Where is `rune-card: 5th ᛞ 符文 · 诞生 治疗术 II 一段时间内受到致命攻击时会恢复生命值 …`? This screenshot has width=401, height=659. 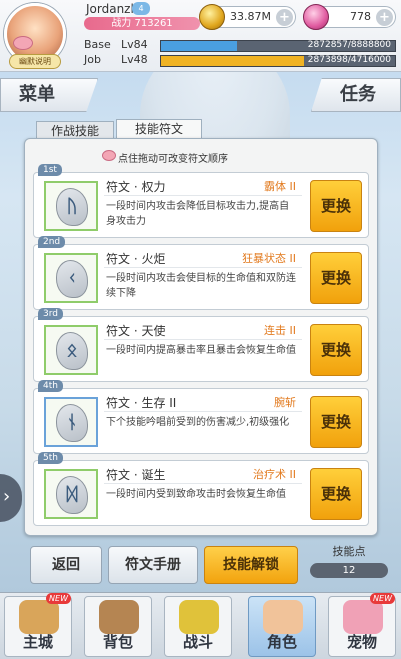
rune-card: 5th ᛞ 符文 · 诞生 治疗术 II 一段时间内受到致命攻击时会恢复生命值 … is located at coordinates (201, 489).